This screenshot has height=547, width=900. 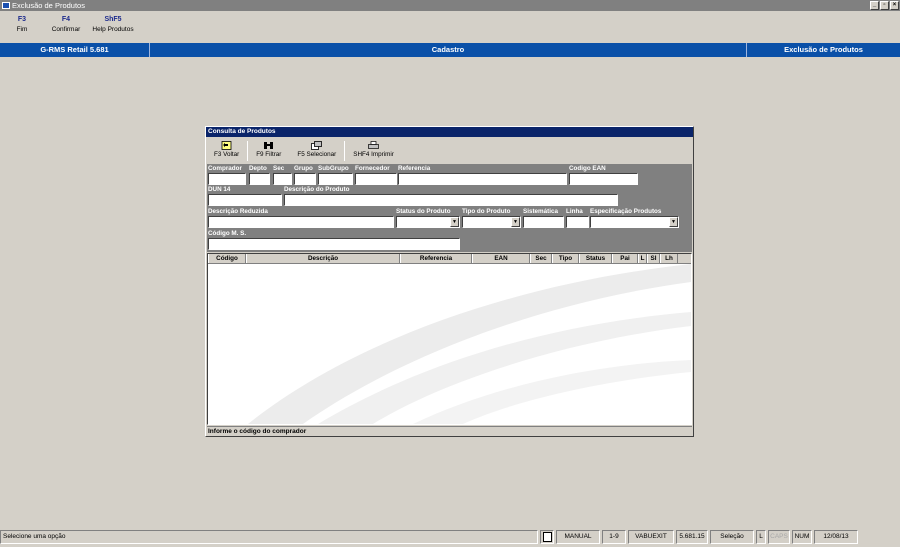 What do you see at coordinates (732, 537) in the screenshot?
I see `status-action: Seleção` at bounding box center [732, 537].